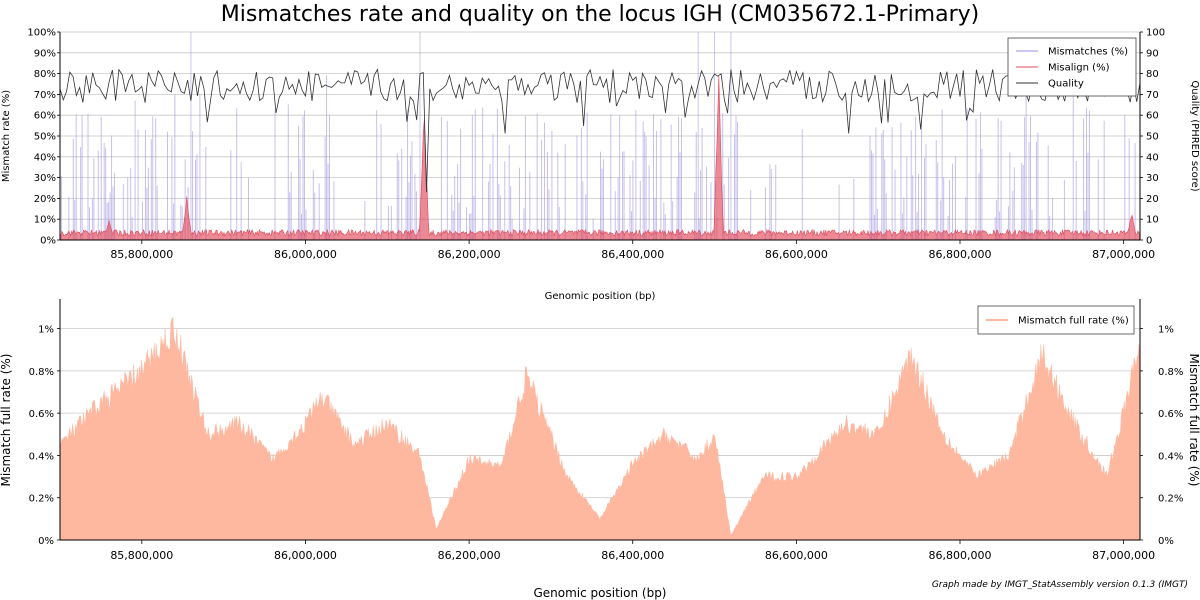 The width and height of the screenshot is (1200, 600). What do you see at coordinates (41, 372) in the screenshot?
I see `y-tick-label: 0.8%` at bounding box center [41, 372].